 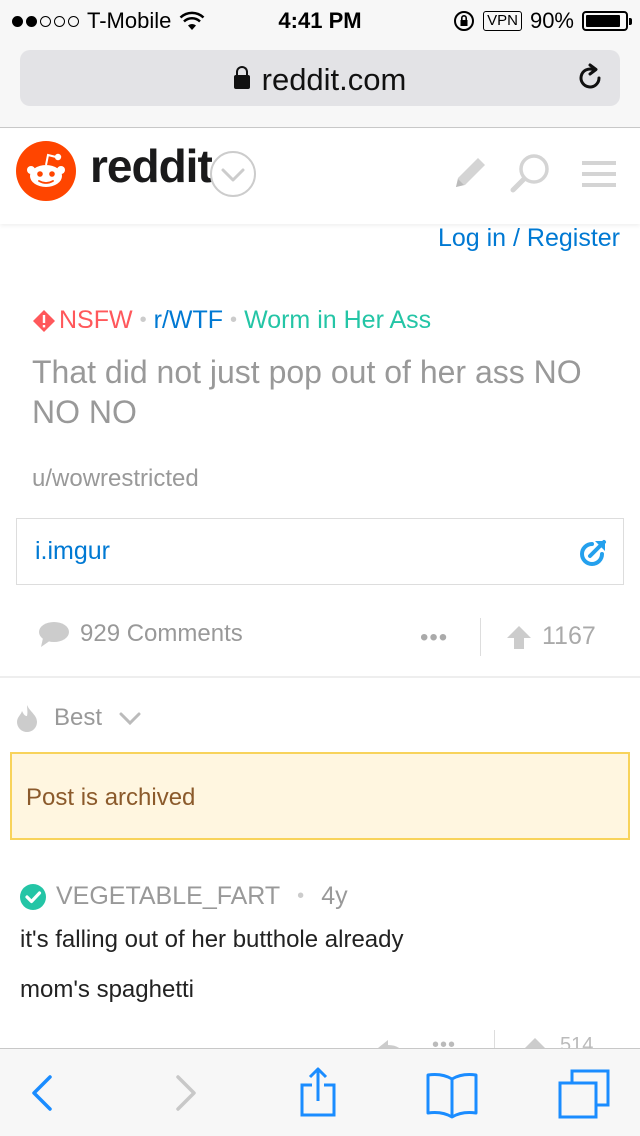 What do you see at coordinates (531, 174) in the screenshot?
I see `search-icon` at bounding box center [531, 174].